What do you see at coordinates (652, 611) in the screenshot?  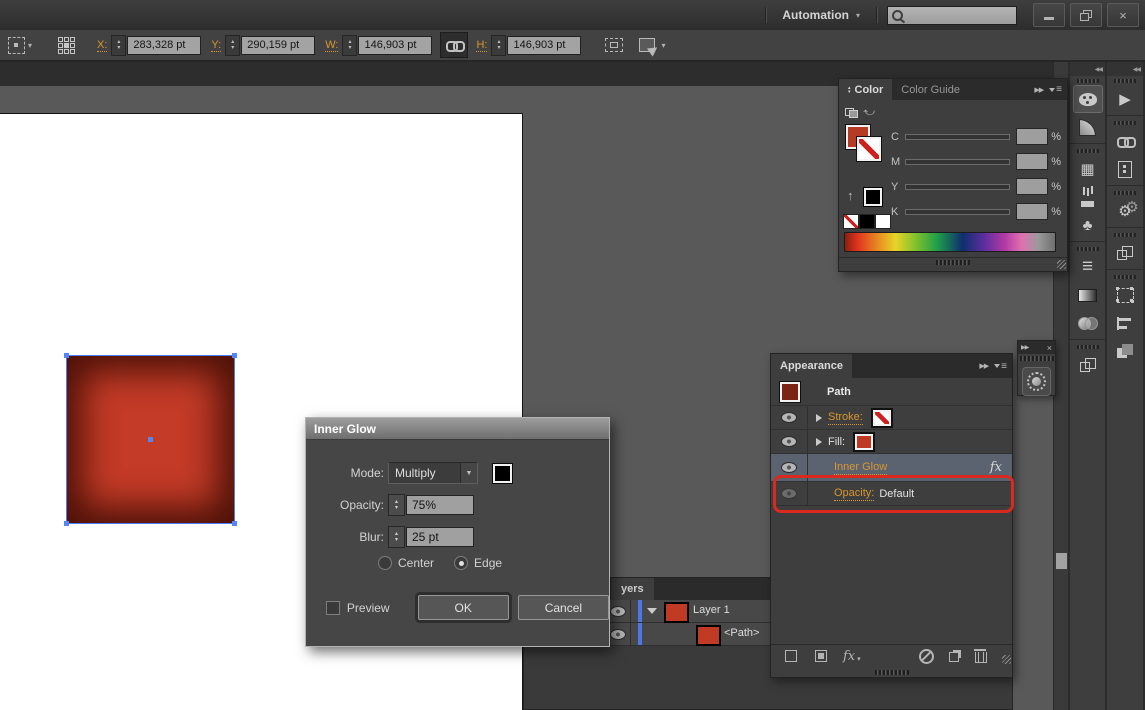 I see `expand-layer-icon` at bounding box center [652, 611].